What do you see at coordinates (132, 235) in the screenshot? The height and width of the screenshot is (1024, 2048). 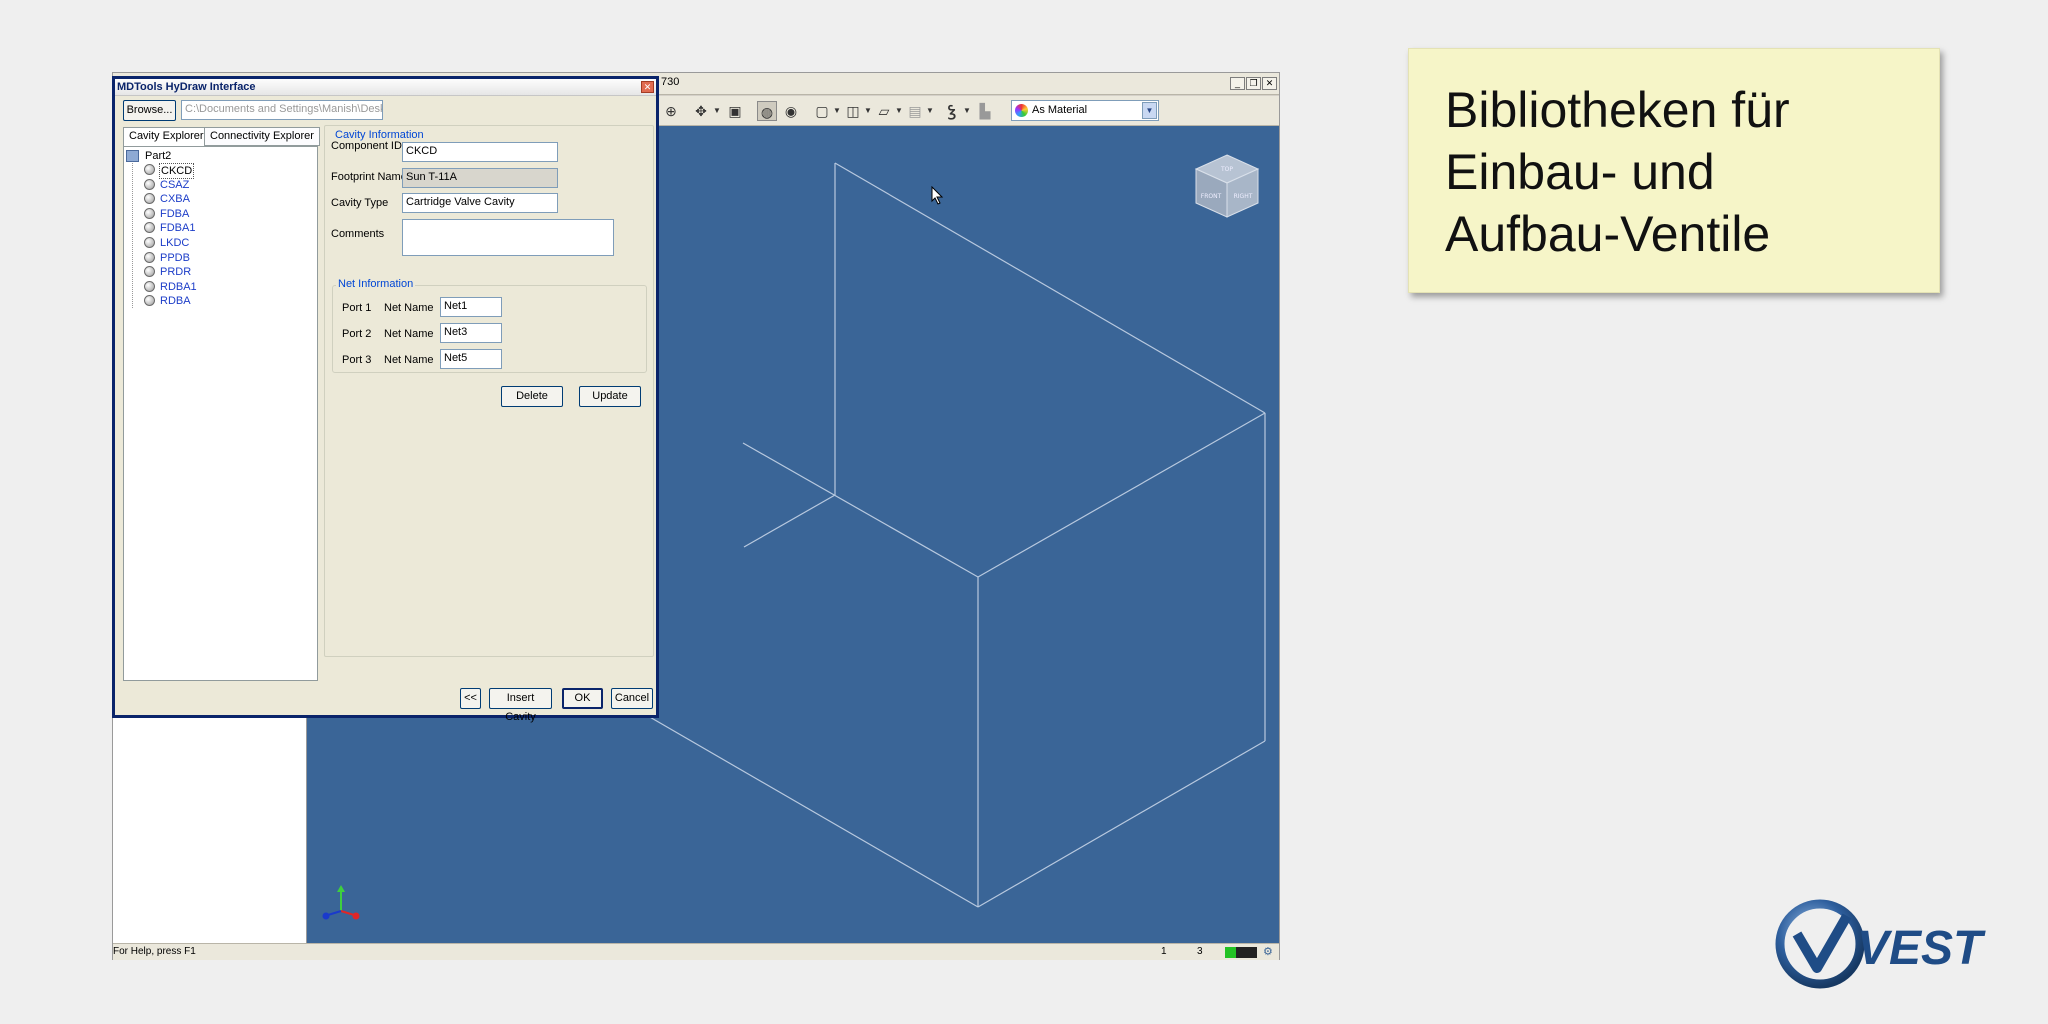 I see `tree-guide-line` at bounding box center [132, 235].